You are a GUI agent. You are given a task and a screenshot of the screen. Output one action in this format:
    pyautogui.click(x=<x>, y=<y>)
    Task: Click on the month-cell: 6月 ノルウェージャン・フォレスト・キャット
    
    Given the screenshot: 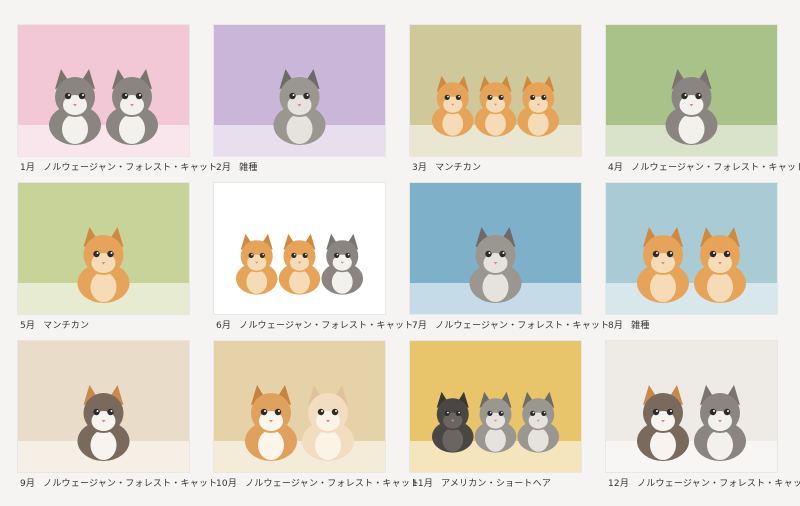 What is the action you would take?
    pyautogui.click(x=313, y=262)
    